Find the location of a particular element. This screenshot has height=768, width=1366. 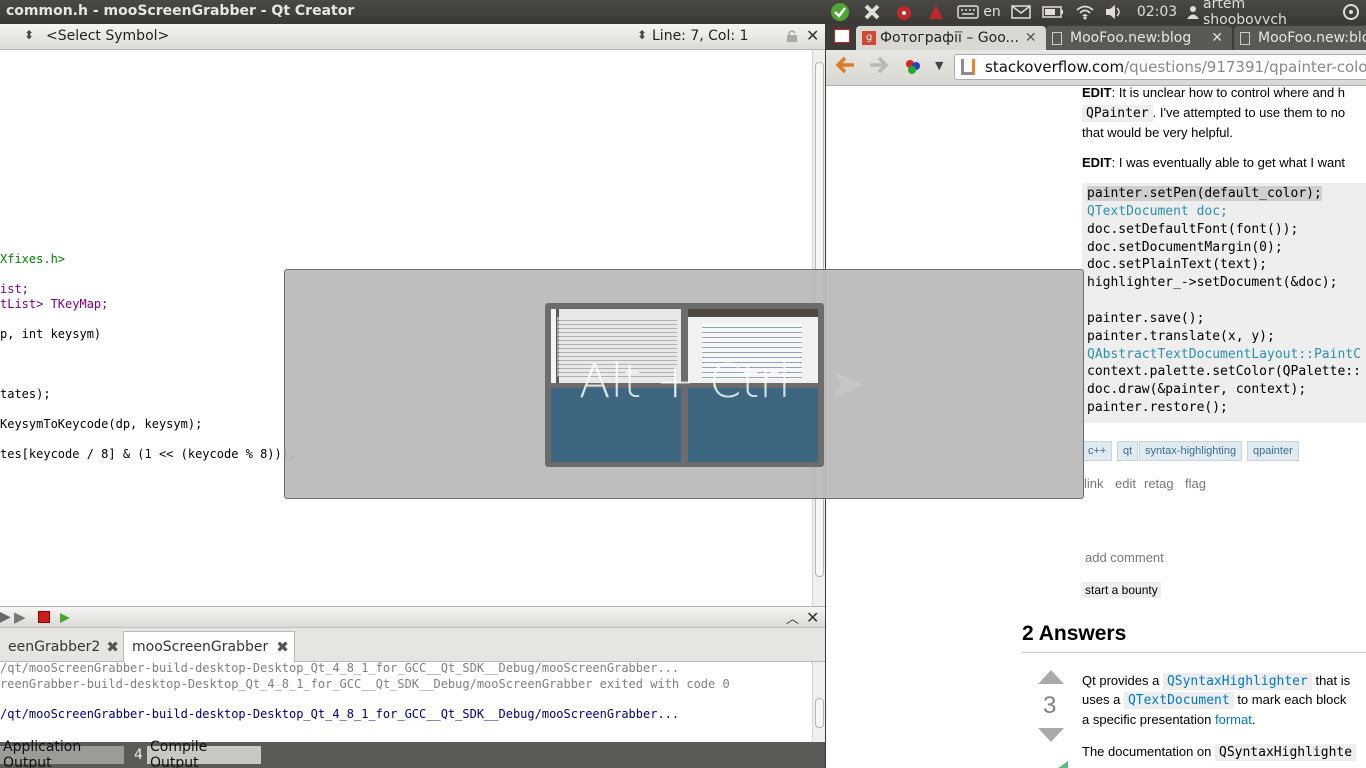

close-pane-icon: ✕ is located at coordinates (812, 617).